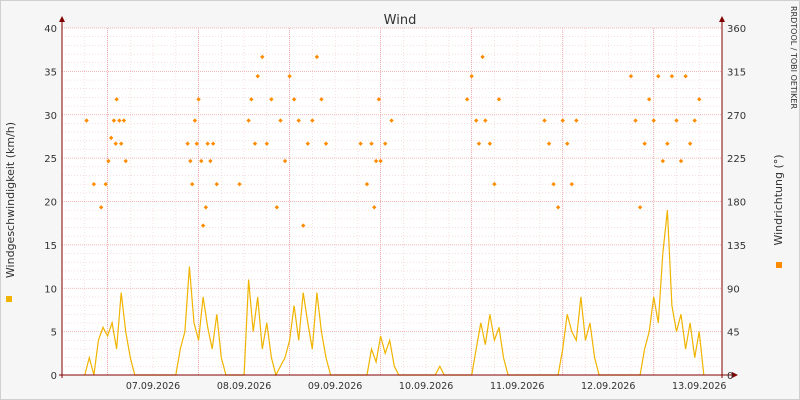 The image size is (800, 400). What do you see at coordinates (699, 386) in the screenshot?
I see `x-tick-label: 13.09.2026` at bounding box center [699, 386].